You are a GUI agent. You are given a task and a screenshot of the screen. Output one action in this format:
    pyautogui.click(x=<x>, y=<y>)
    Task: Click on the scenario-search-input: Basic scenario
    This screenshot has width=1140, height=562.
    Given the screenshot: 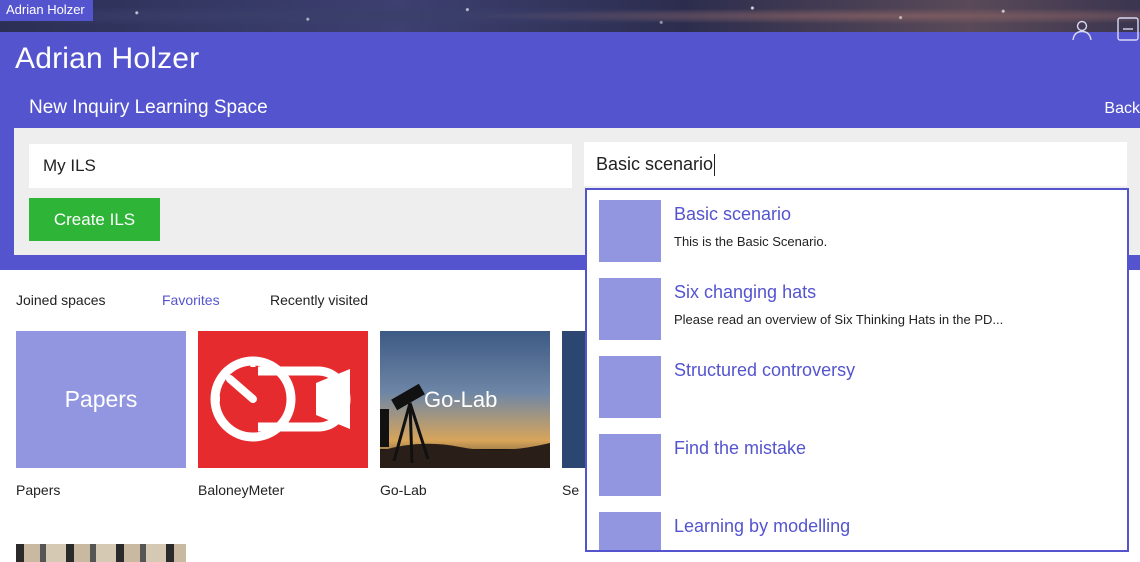 What is the action you would take?
    pyautogui.click(x=855, y=164)
    